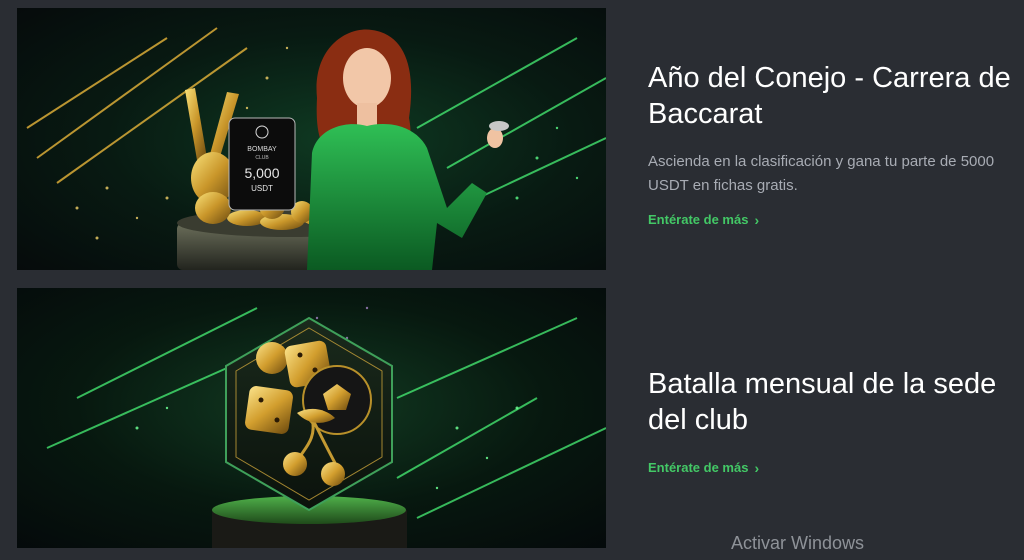 This screenshot has width=1024, height=560. Describe the element at coordinates (261, 173) in the screenshot. I see `chip-amount-text: 5,000` at that location.